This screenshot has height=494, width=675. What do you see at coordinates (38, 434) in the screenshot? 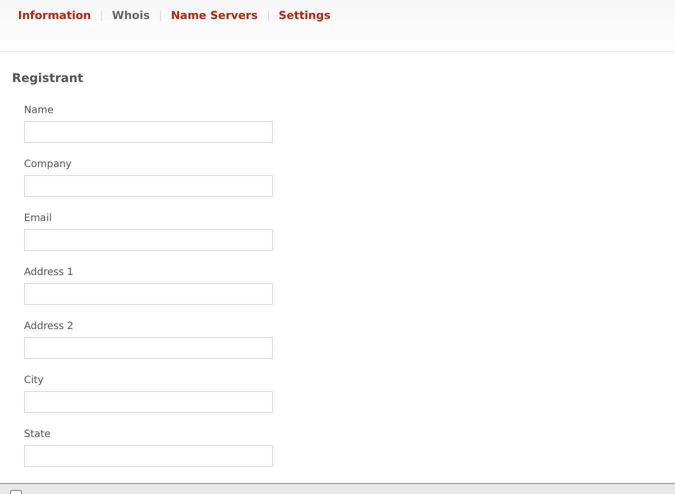
I see `field-label: State` at bounding box center [38, 434].